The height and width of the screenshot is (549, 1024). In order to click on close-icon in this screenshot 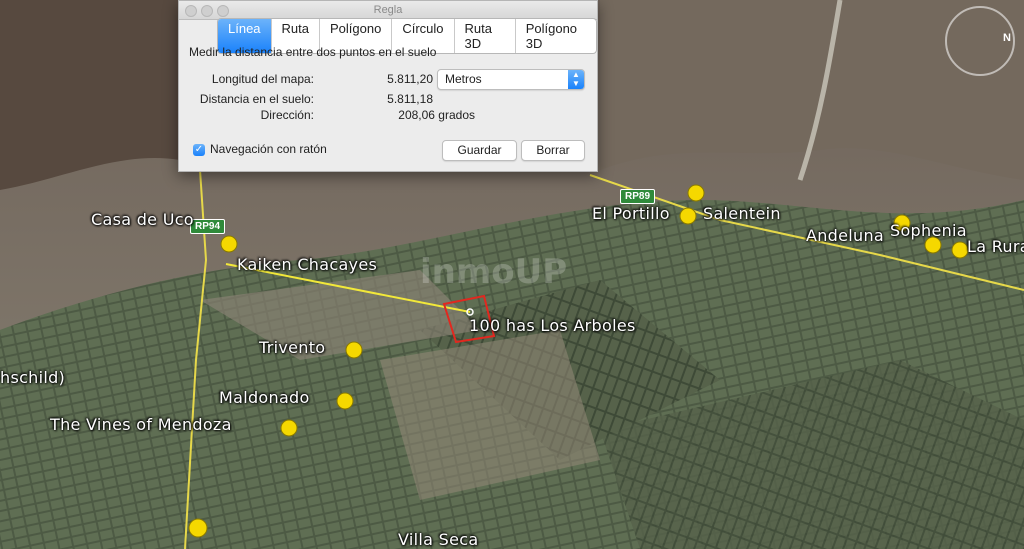, I will do `click(191, 11)`.